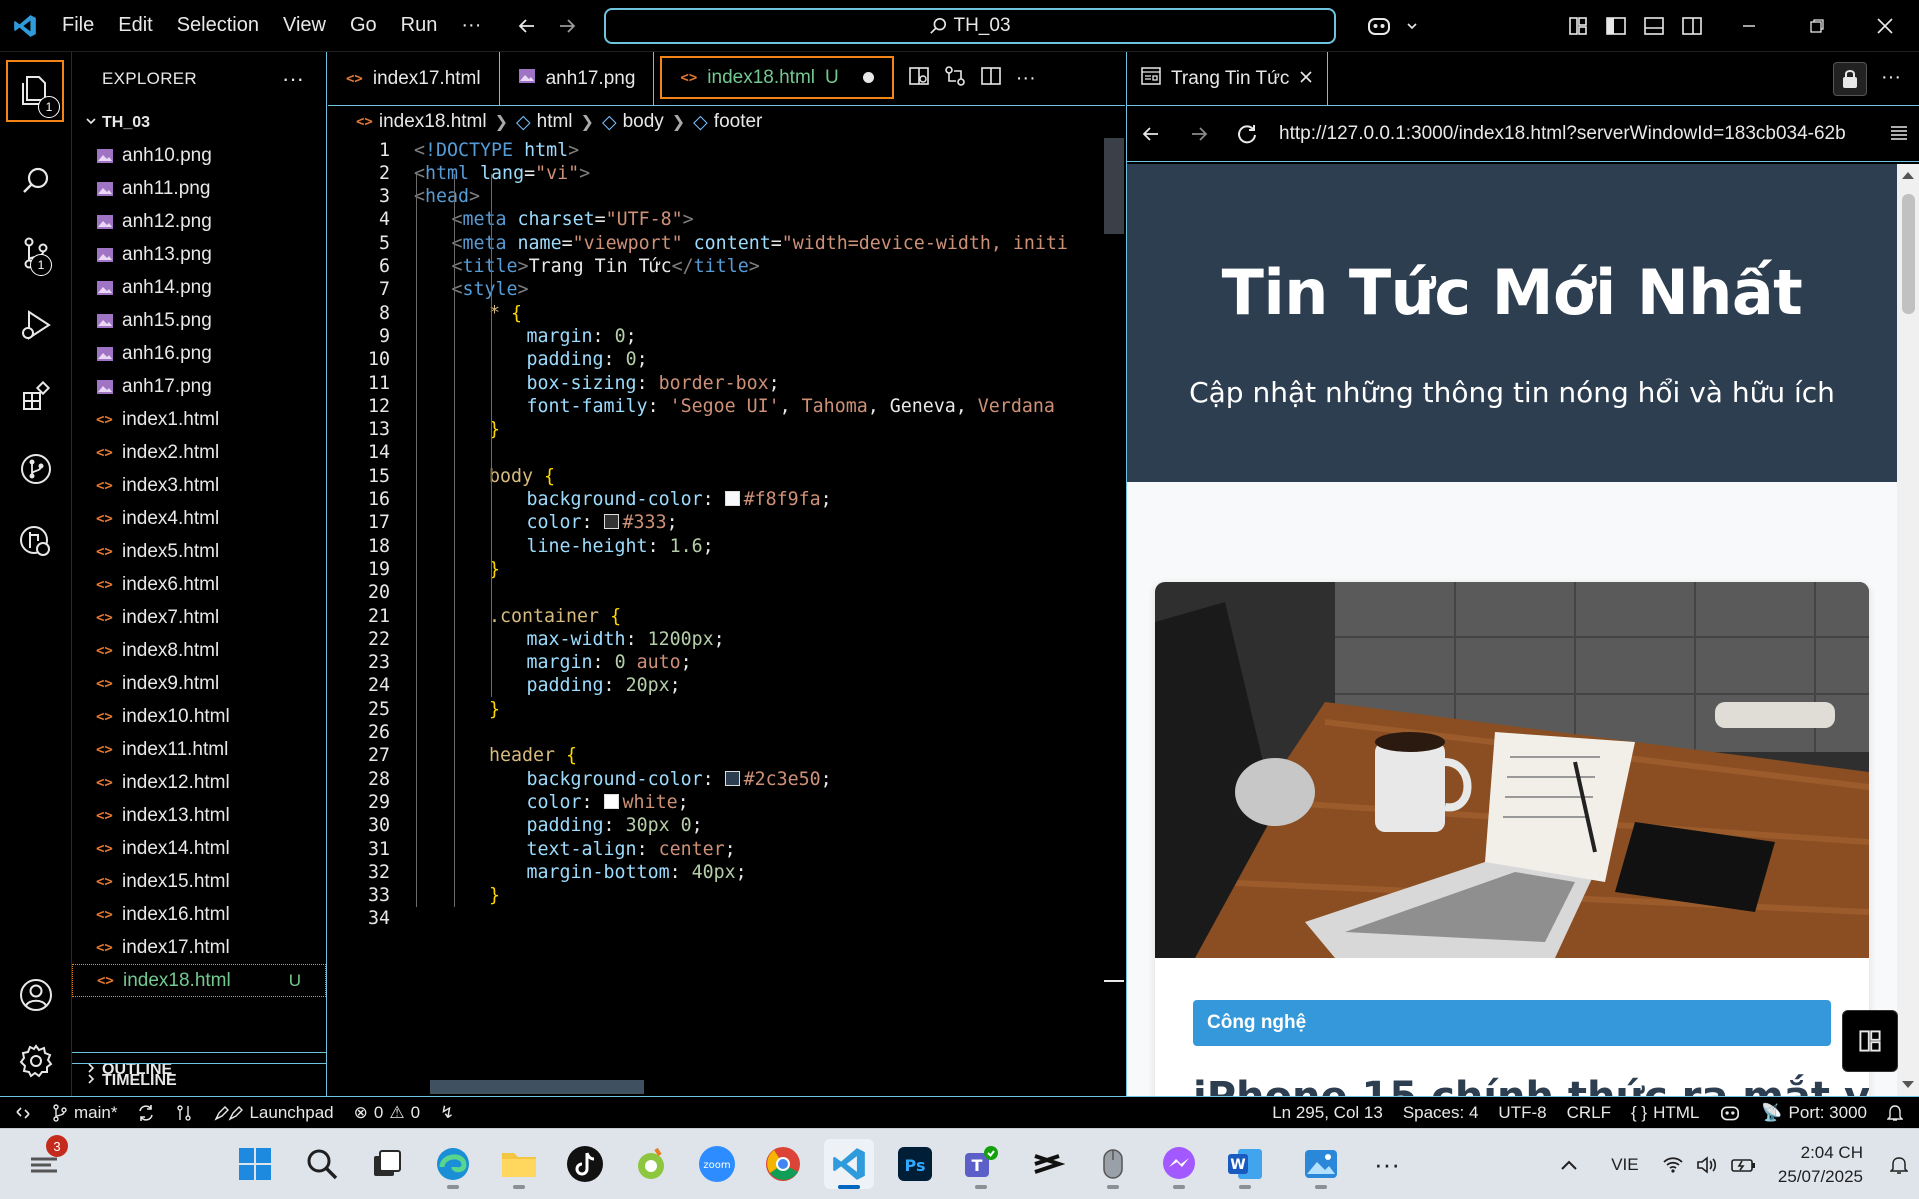 This screenshot has width=1919, height=1199. What do you see at coordinates (955, 78) in the screenshot?
I see `compare-changes-icon` at bounding box center [955, 78].